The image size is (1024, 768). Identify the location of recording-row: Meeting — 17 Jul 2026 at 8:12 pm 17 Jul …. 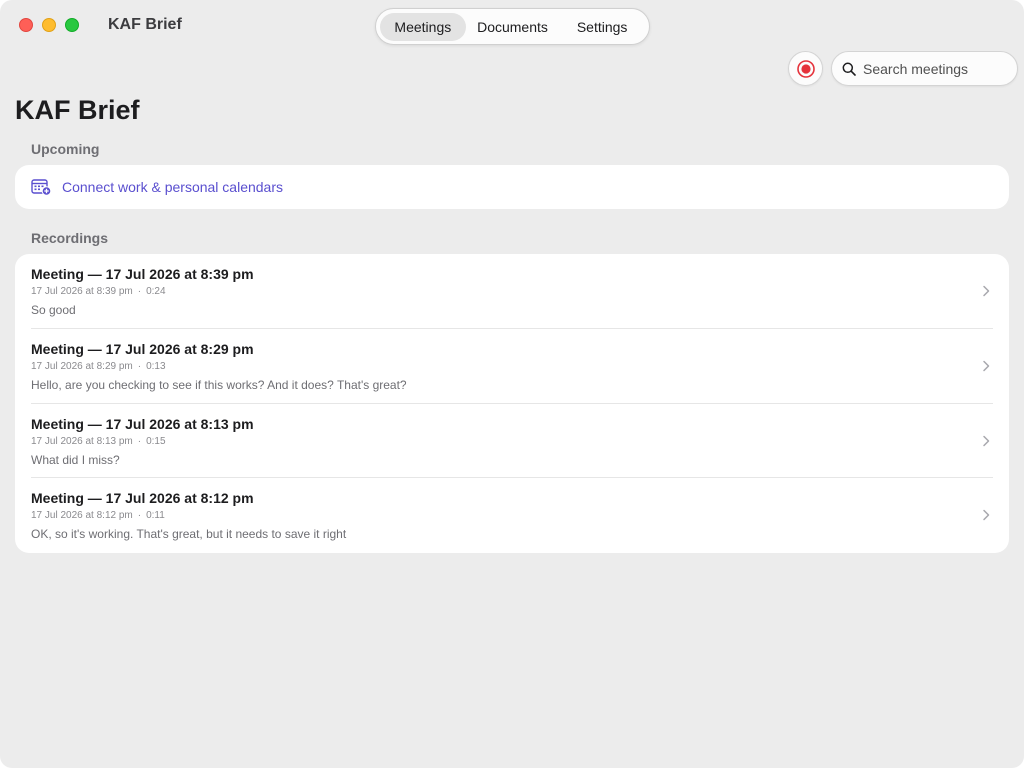
(512, 515).